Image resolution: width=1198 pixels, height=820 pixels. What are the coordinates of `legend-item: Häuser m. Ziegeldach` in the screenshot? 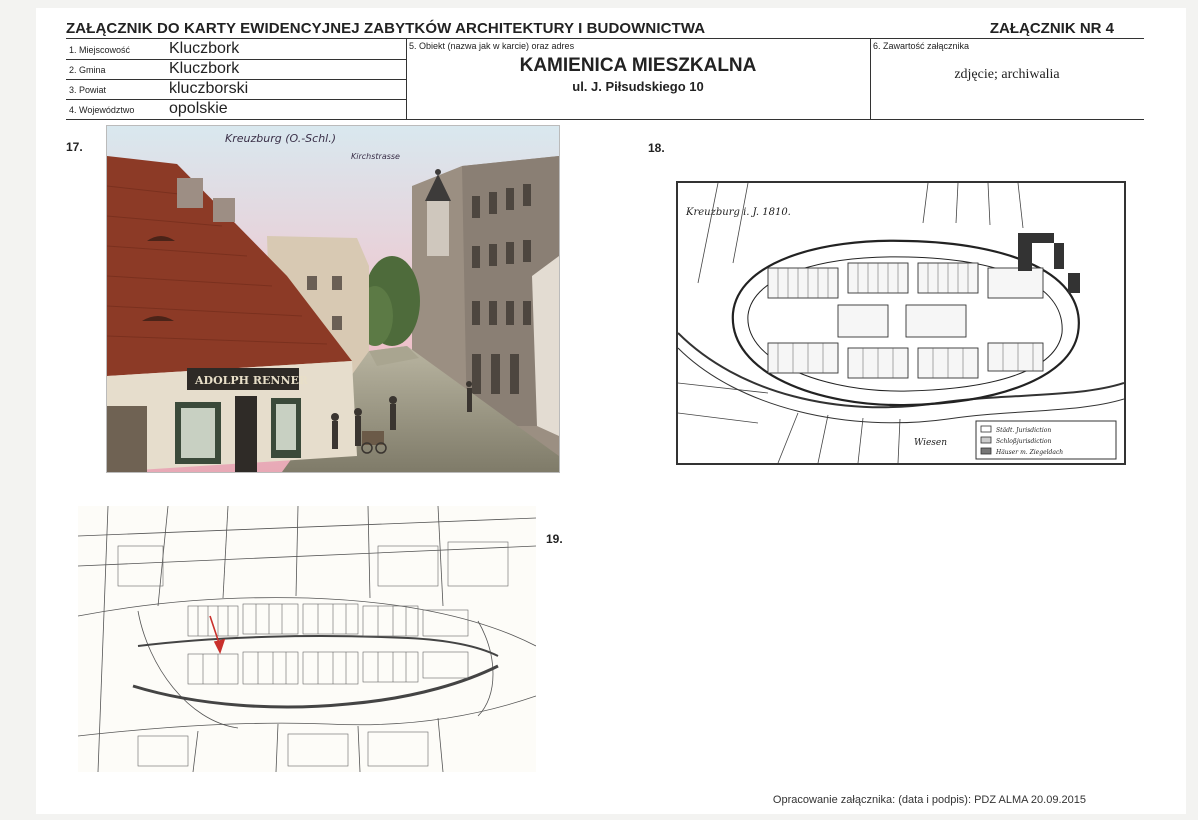 It's located at (1029, 452).